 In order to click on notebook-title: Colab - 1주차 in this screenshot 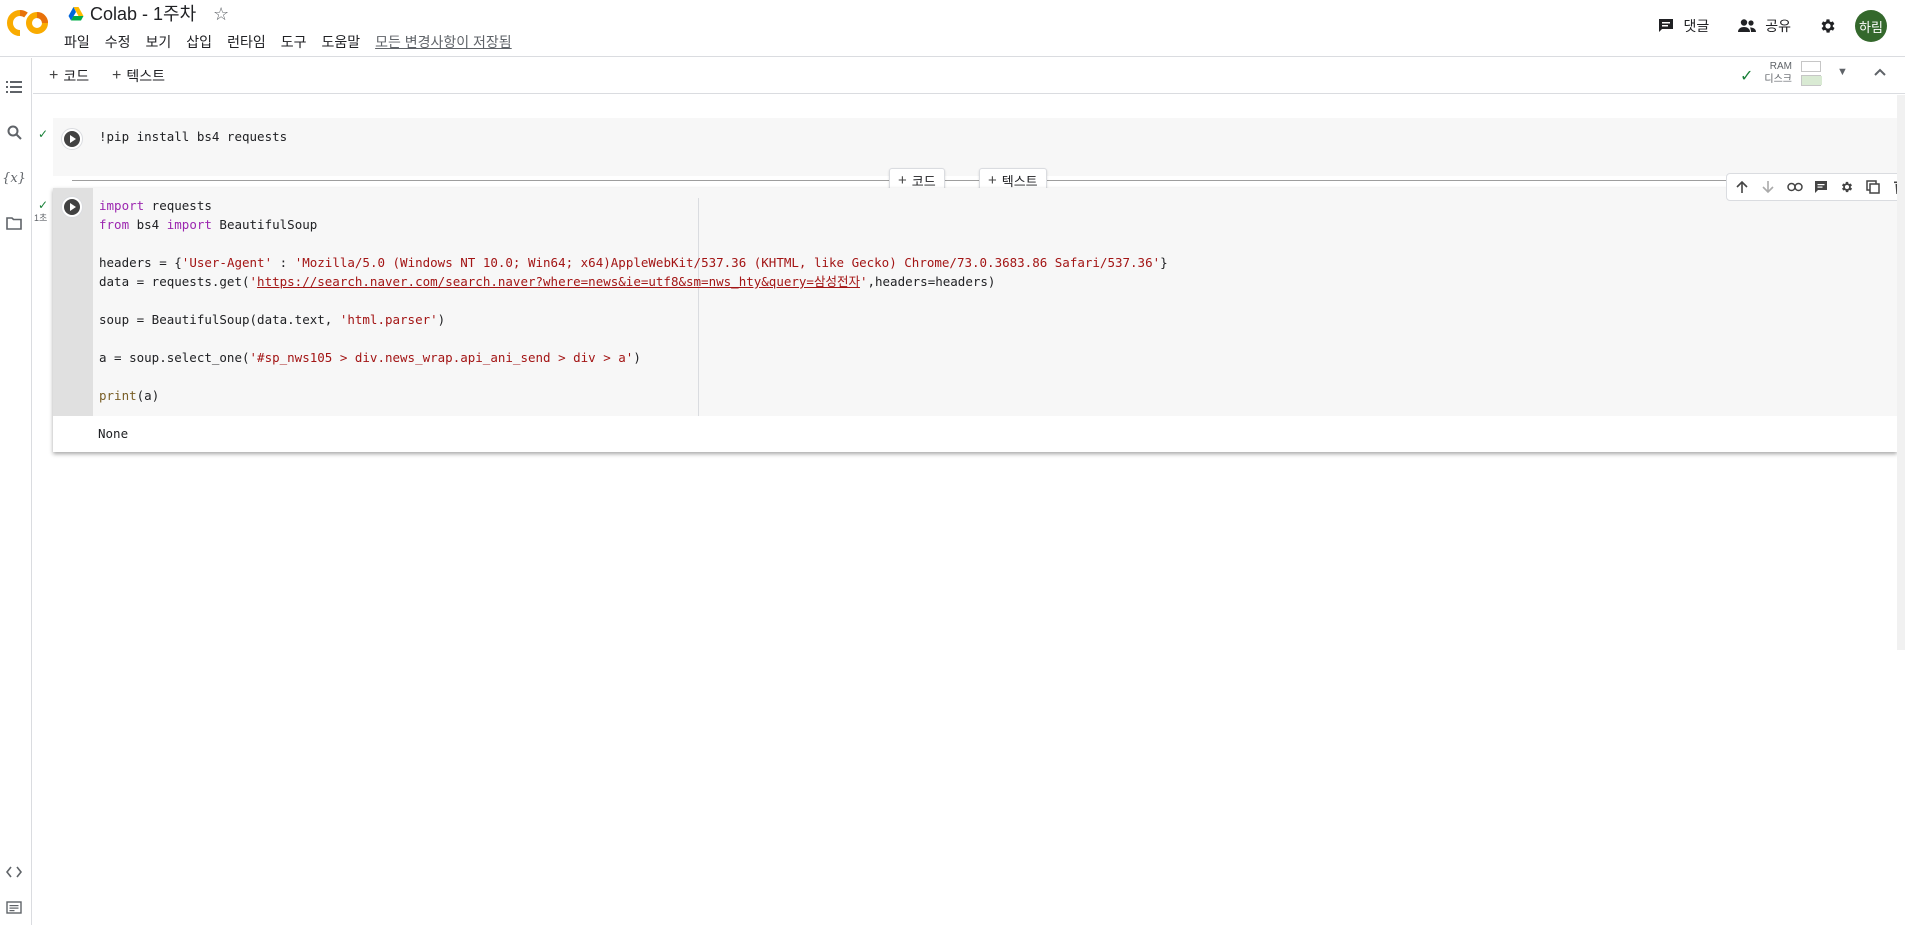, I will do `click(143, 14)`.